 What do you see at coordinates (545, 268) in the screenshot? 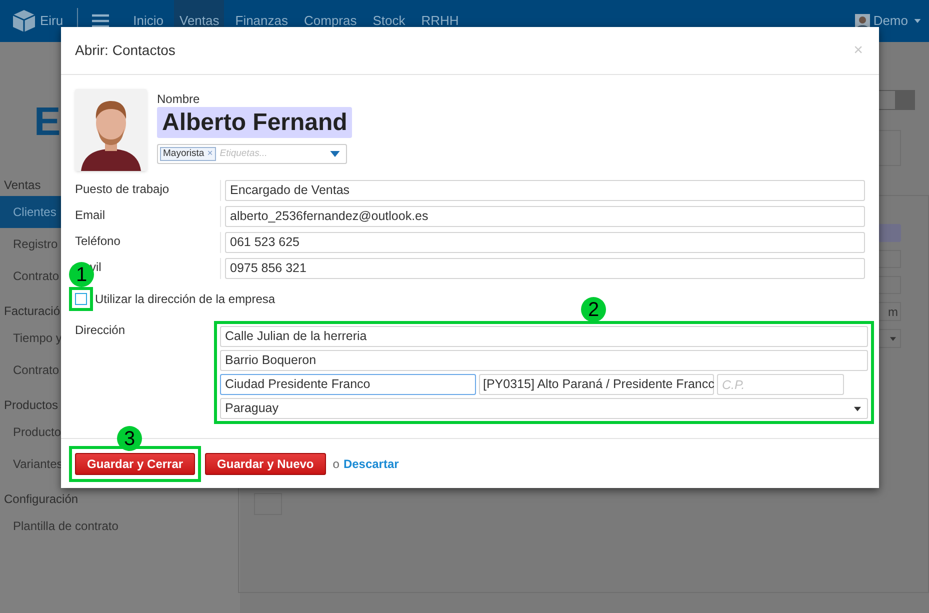
I see `input-field: 0975 856 321` at bounding box center [545, 268].